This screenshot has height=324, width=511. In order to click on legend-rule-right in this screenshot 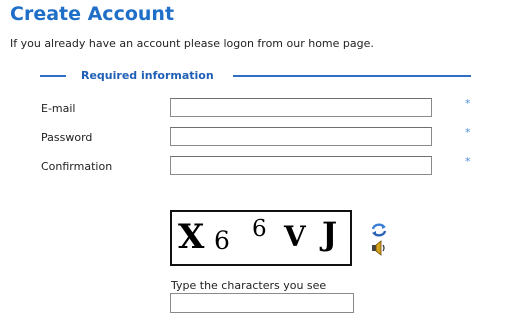, I will do `click(352, 76)`.